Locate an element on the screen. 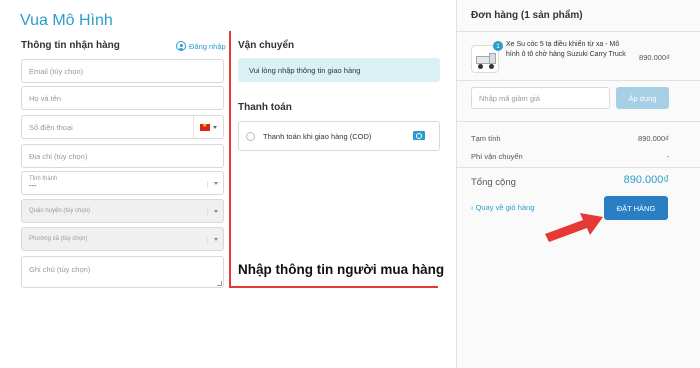 The height and width of the screenshot is (368, 700). shipping-notice: Vui lòng nhập thông tin giao hàng is located at coordinates (339, 70).